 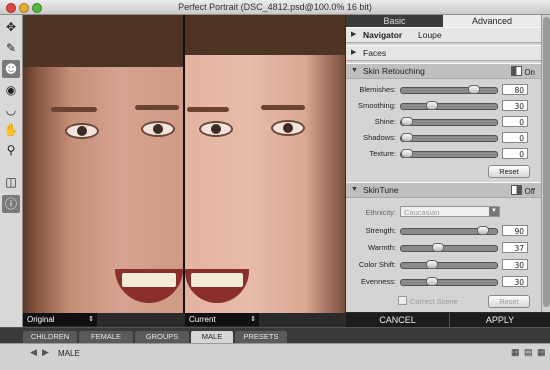 I want to click on warmth-value-field: 37, so click(x=515, y=247).